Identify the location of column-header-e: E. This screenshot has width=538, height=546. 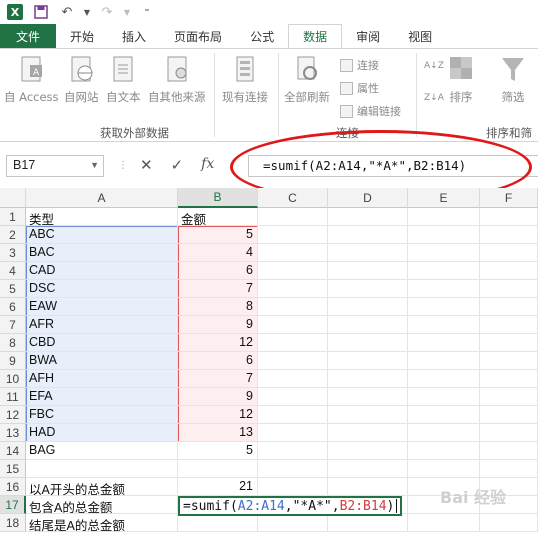
(444, 198).